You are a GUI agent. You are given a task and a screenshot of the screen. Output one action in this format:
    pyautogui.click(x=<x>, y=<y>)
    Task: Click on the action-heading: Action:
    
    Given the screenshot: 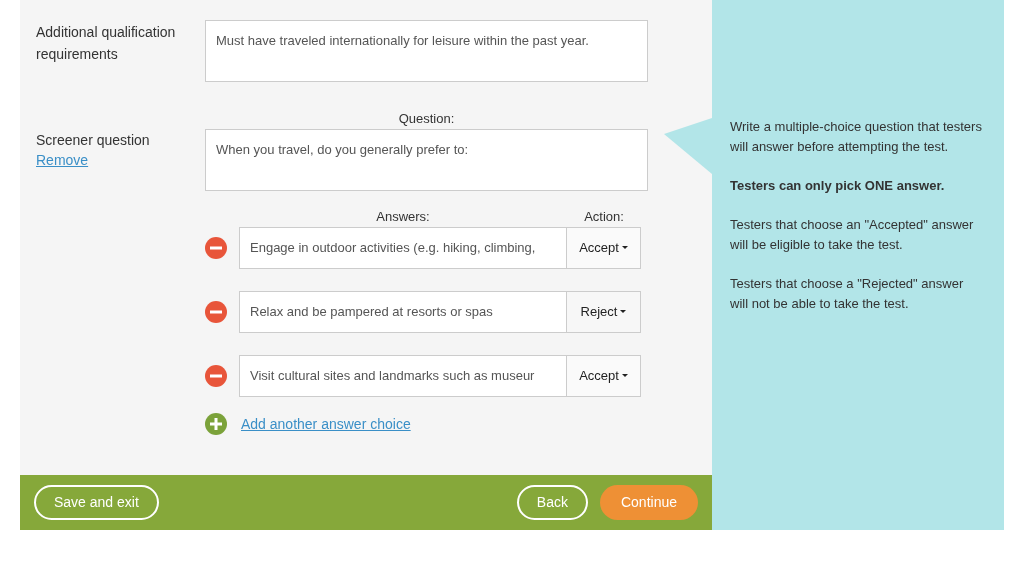 What is the action you would take?
    pyautogui.click(x=604, y=217)
    